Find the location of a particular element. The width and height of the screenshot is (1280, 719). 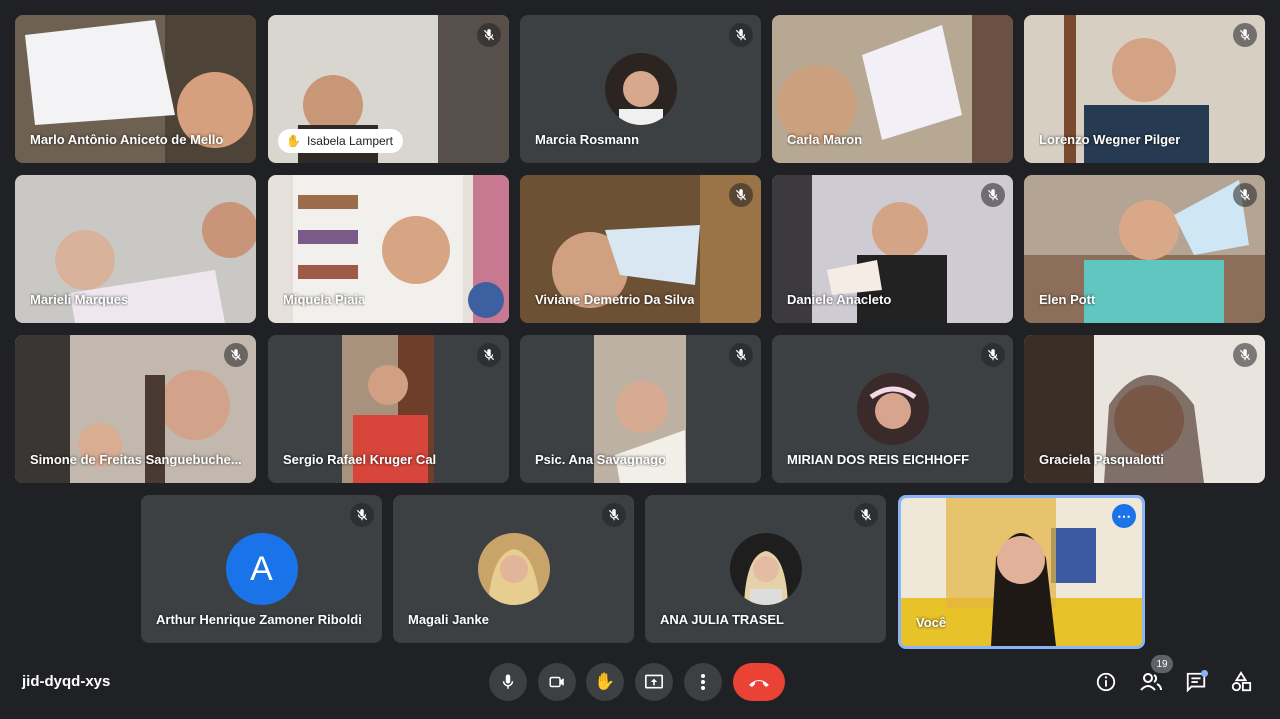

participant-name: Graciela Pasqualotti is located at coordinates (1101, 459).